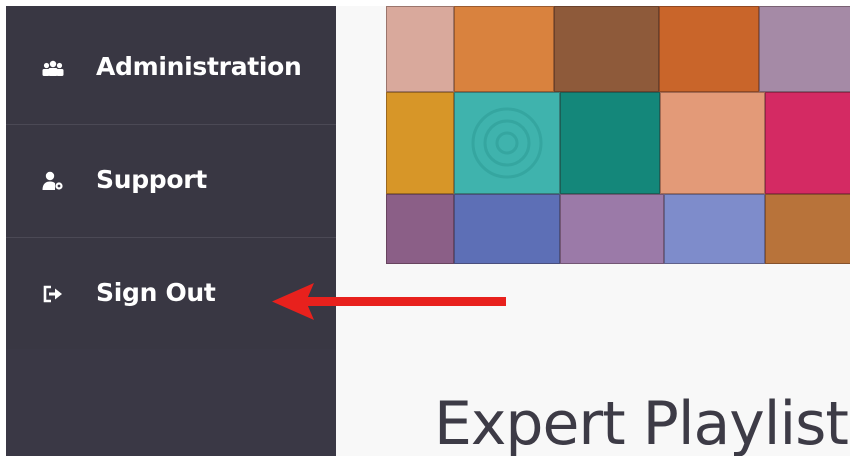  What do you see at coordinates (199, 67) in the screenshot?
I see `sidebar-item-label: Administration` at bounding box center [199, 67].